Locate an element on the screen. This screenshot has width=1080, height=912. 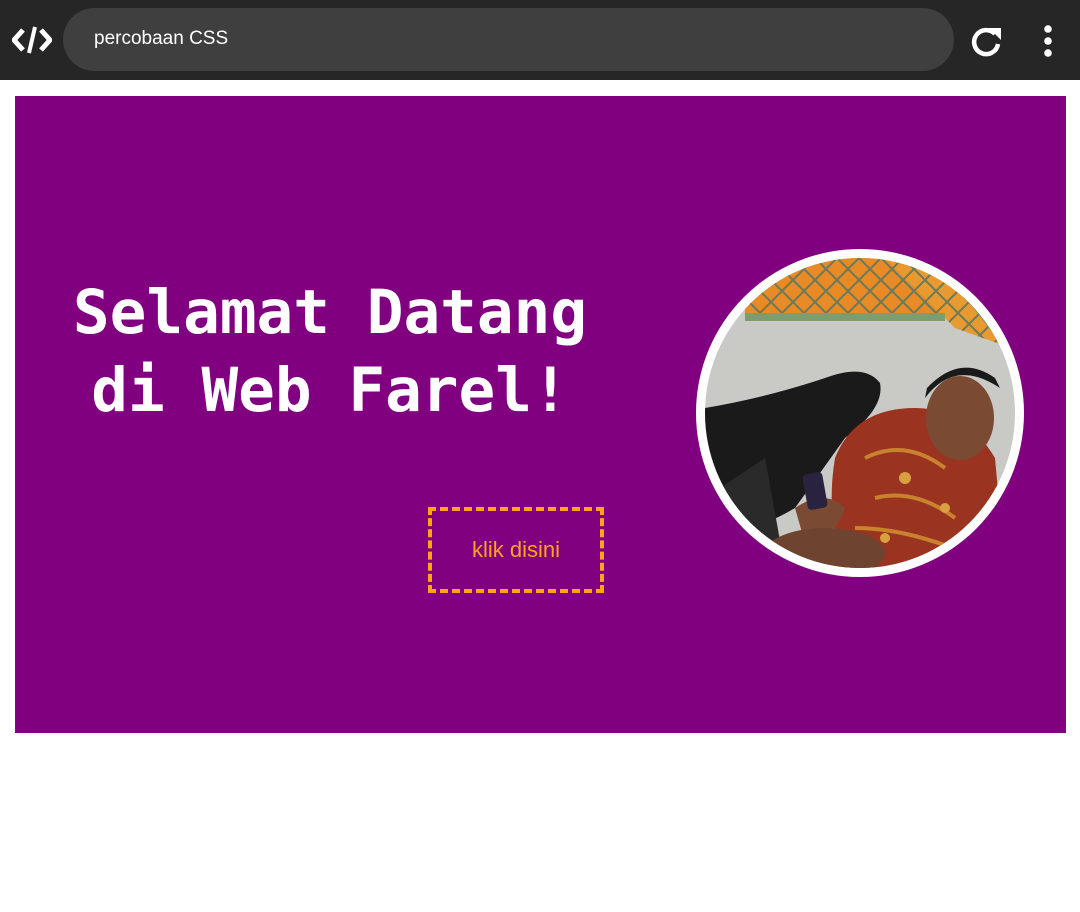
profile-photo is located at coordinates (860, 413).